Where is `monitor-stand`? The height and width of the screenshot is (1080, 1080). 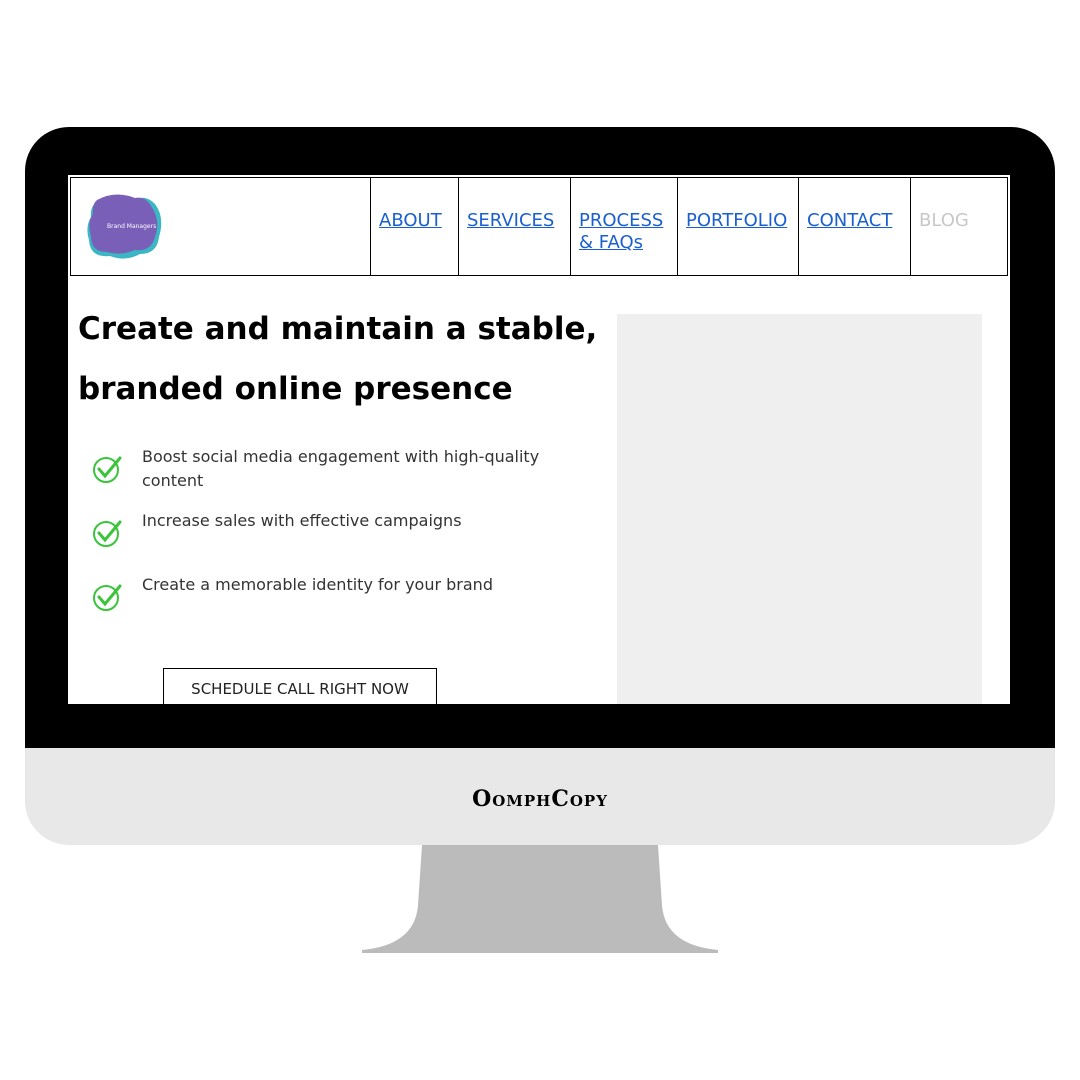 monitor-stand is located at coordinates (540, 899).